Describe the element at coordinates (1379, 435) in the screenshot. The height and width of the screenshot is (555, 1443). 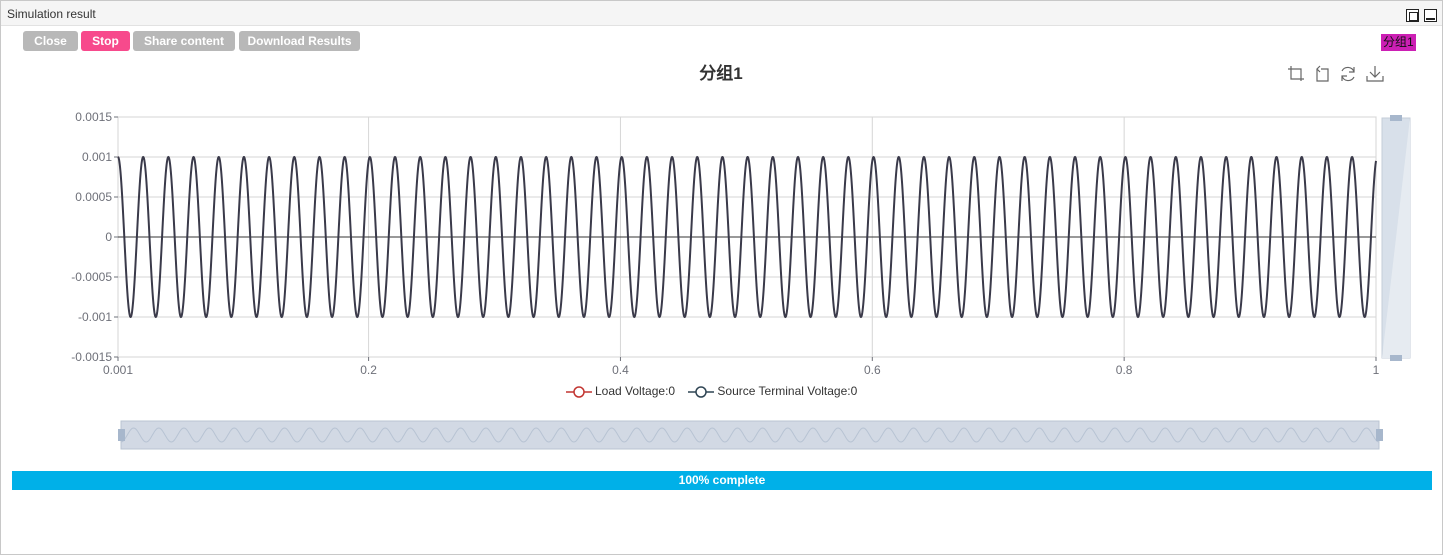
I see `x-zoom-handle-right` at that location.